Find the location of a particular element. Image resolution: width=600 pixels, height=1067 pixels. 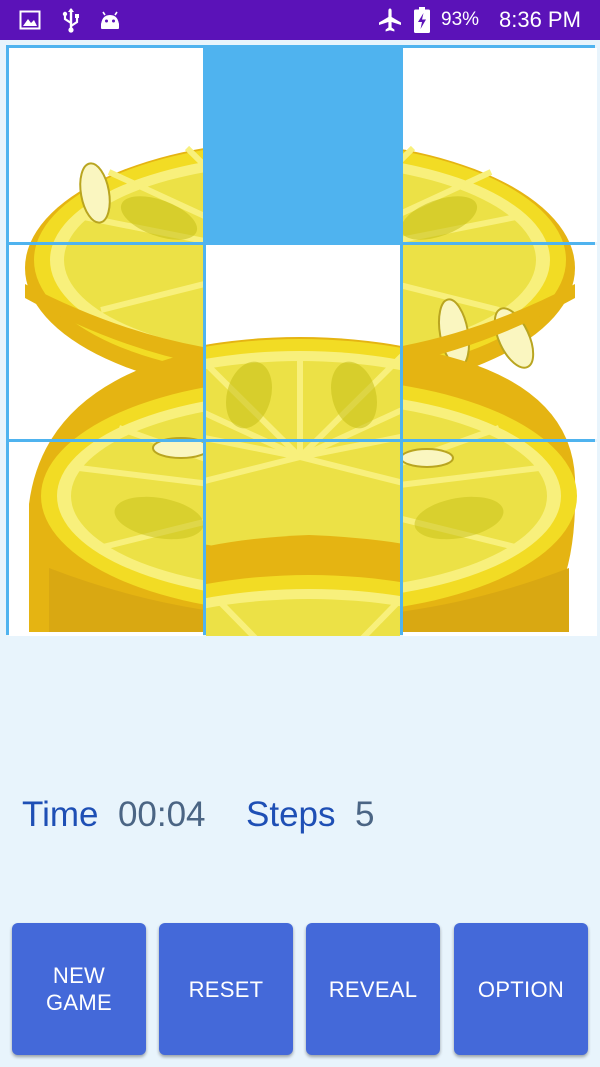

time-value: 00:04 is located at coordinates (161, 814).